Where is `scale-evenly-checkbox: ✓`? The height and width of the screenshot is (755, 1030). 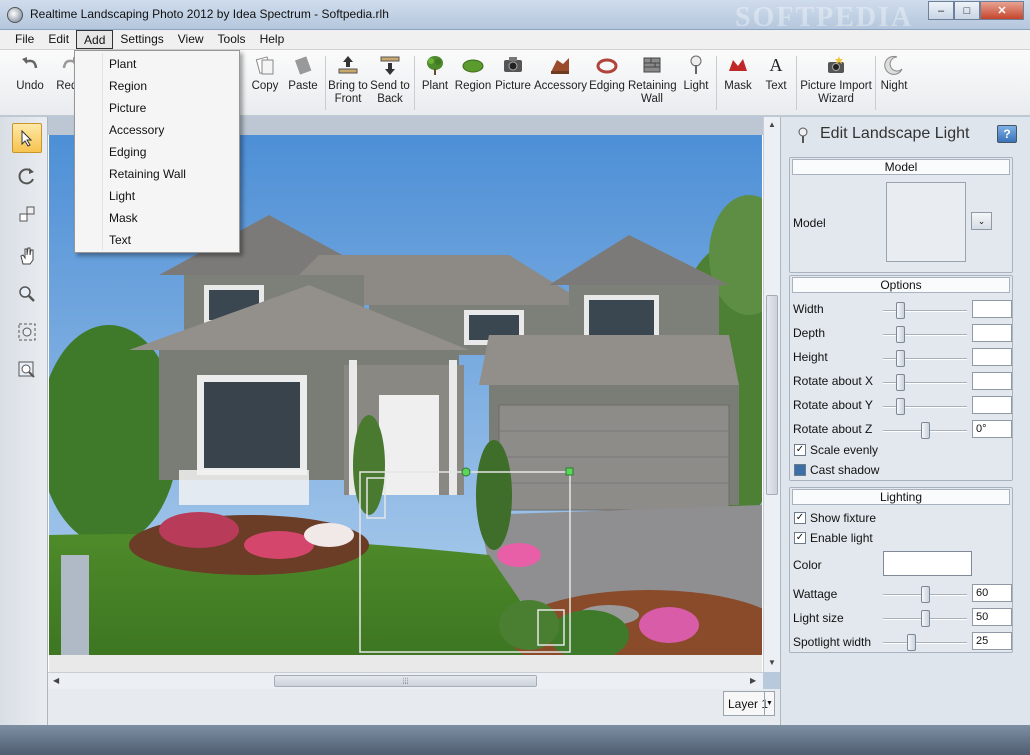 scale-evenly-checkbox: ✓ is located at coordinates (800, 450).